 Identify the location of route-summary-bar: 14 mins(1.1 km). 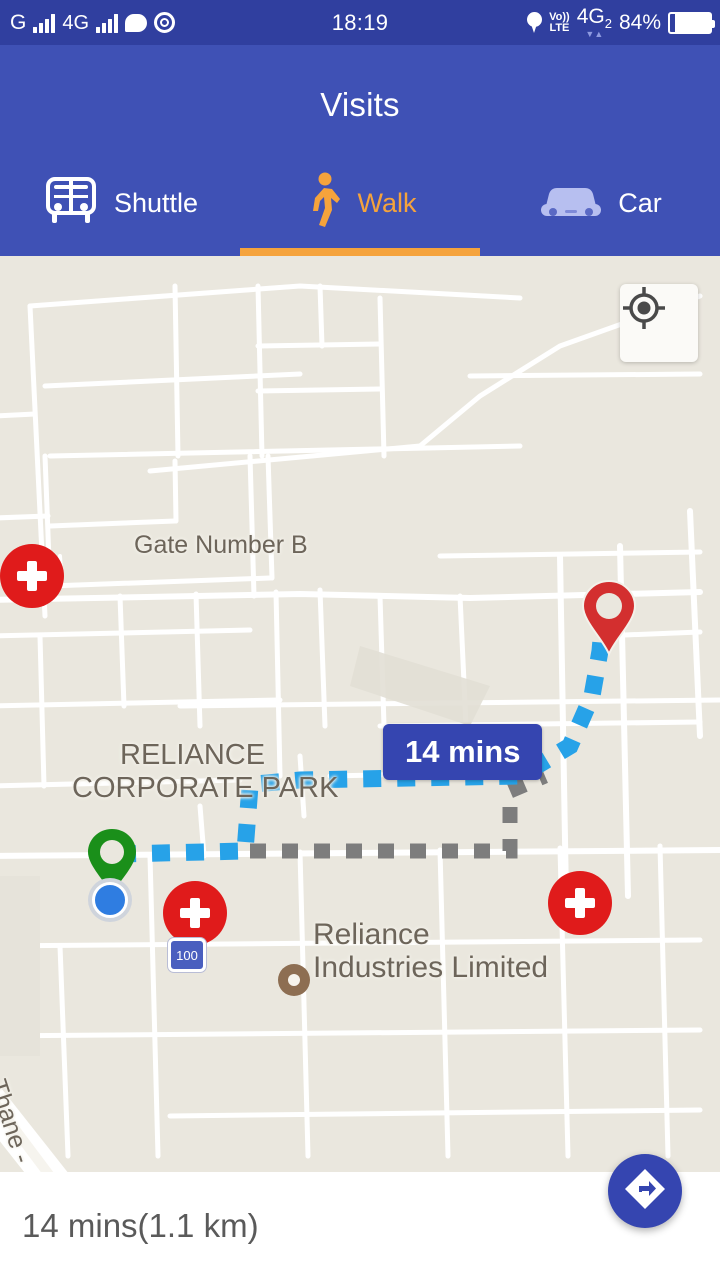
(360, 1217).